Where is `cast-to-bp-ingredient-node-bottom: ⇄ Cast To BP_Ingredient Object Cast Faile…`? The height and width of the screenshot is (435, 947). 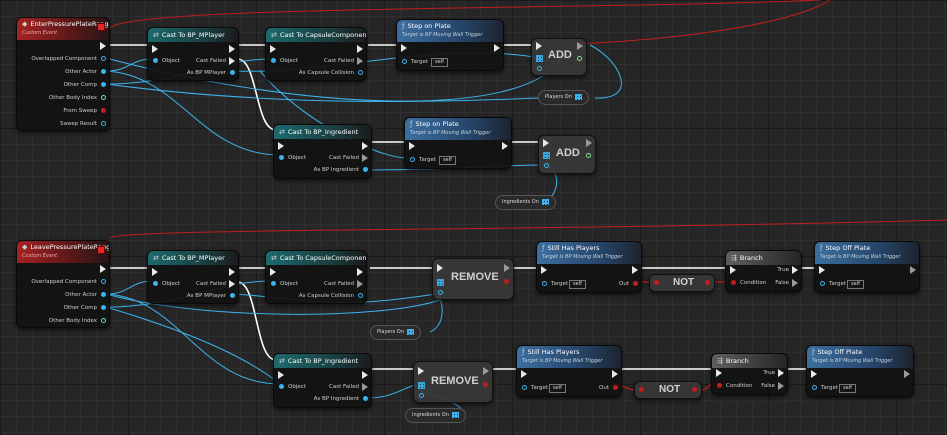
cast-to-bp-ingredient-node-bottom: ⇄ Cast To BP_Ingredient Object Cast Faile… is located at coordinates (322, 380).